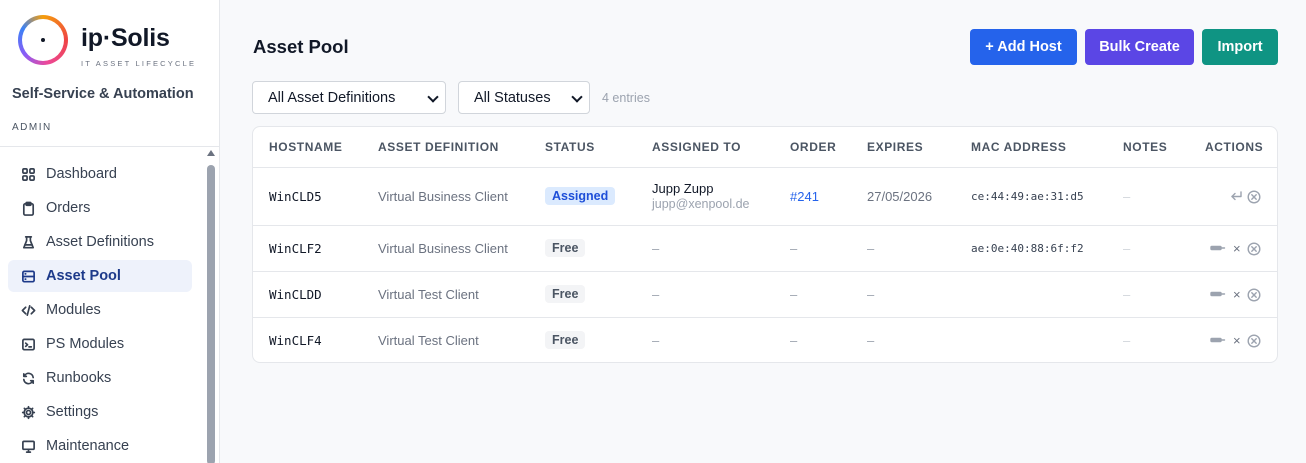 This screenshot has width=1306, height=463. I want to click on add-host-button: + Add Host, so click(1023, 47).